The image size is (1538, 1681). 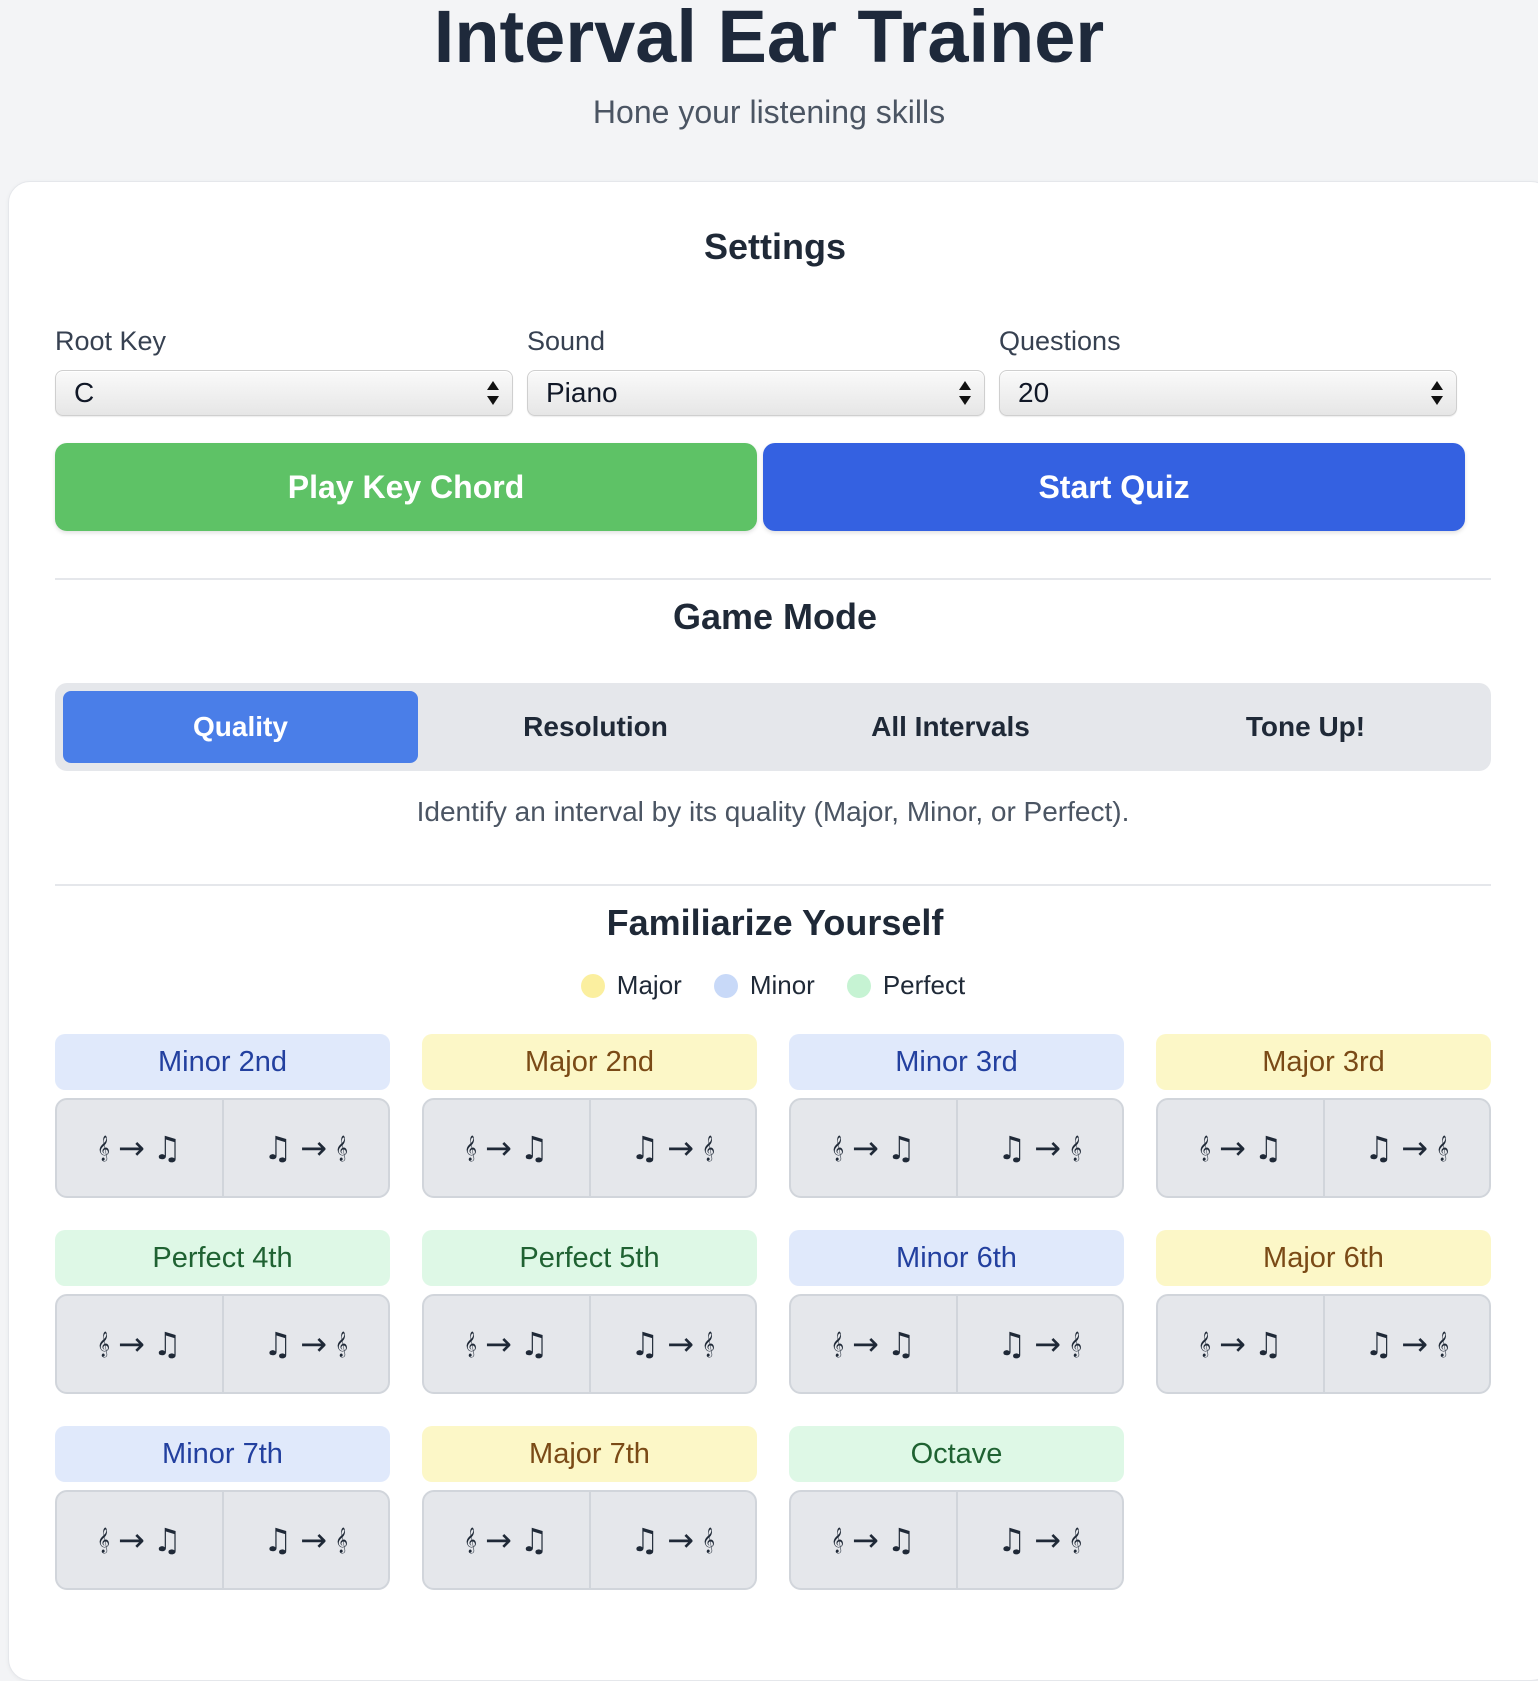 I want to click on select-arrows-icon, so click(x=1437, y=393).